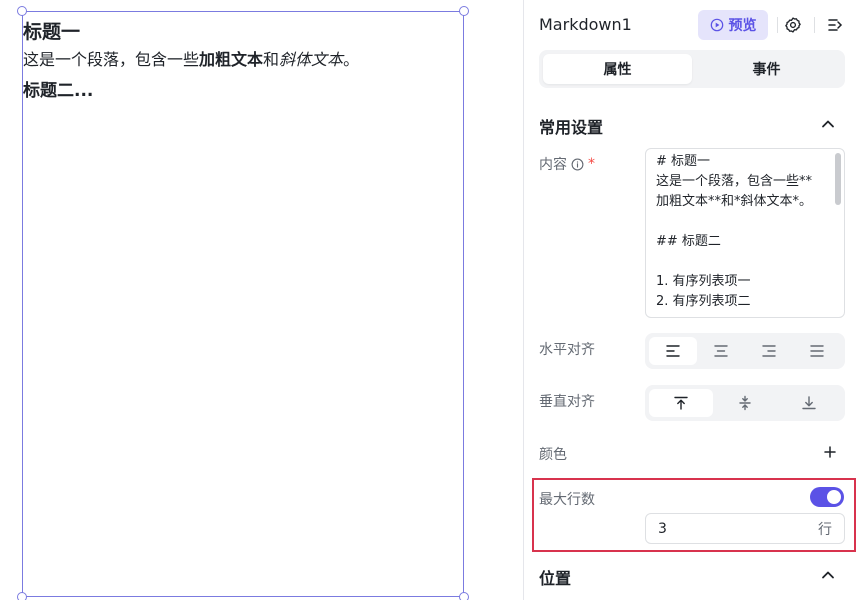 This screenshot has width=859, height=600. I want to click on section-title-common: 常用设置, so click(571, 126).